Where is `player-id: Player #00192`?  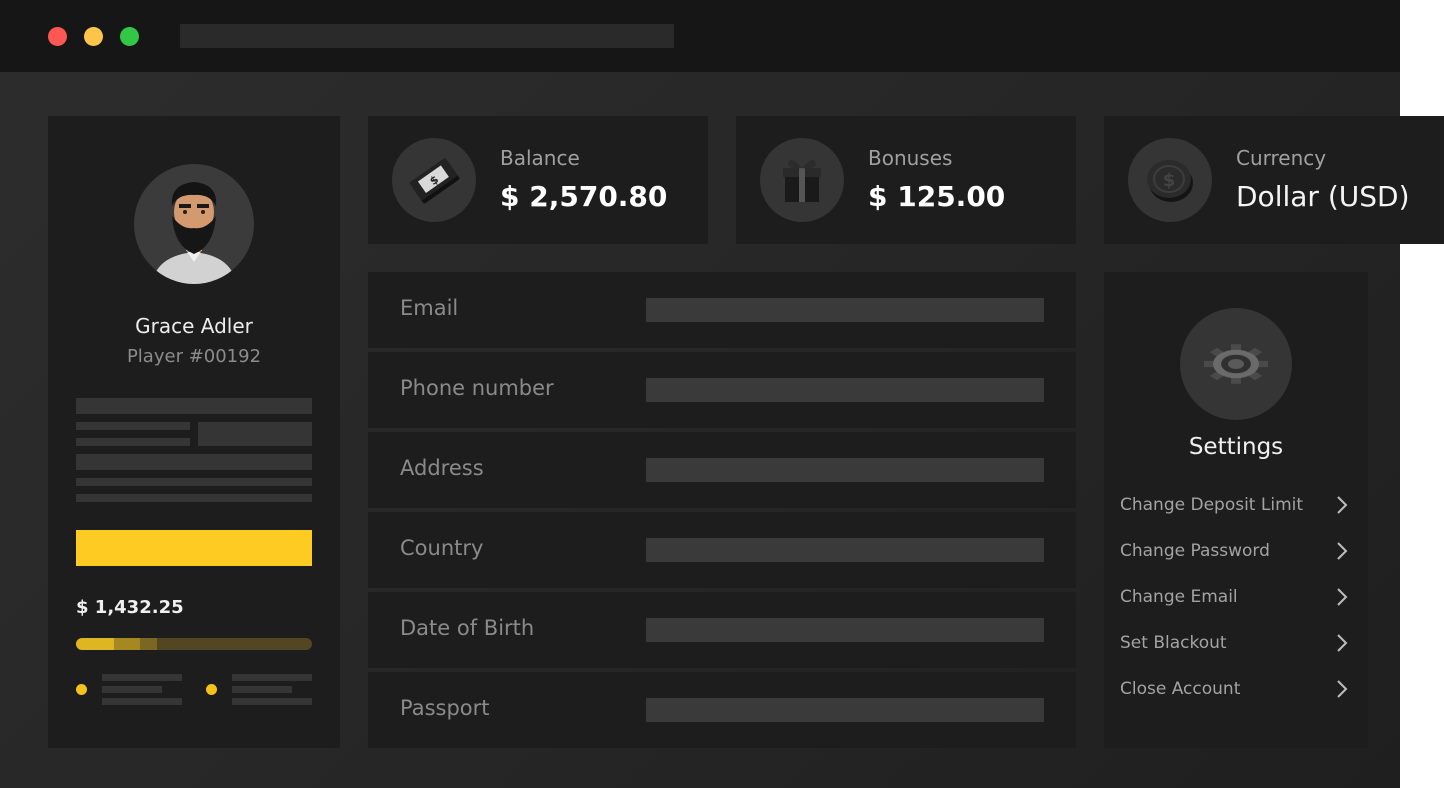 player-id: Player #00192 is located at coordinates (194, 356).